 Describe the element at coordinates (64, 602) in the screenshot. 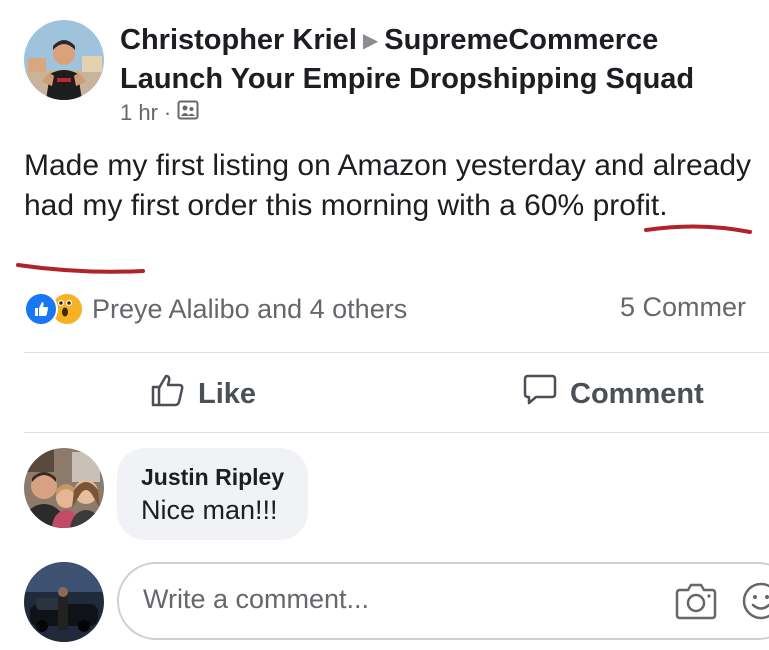

I see `current-user-avatar` at that location.